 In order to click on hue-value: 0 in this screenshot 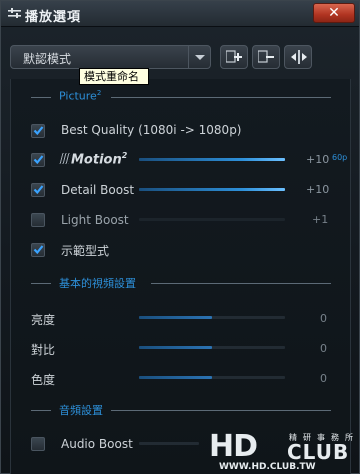, I will do `click(323, 378)`.